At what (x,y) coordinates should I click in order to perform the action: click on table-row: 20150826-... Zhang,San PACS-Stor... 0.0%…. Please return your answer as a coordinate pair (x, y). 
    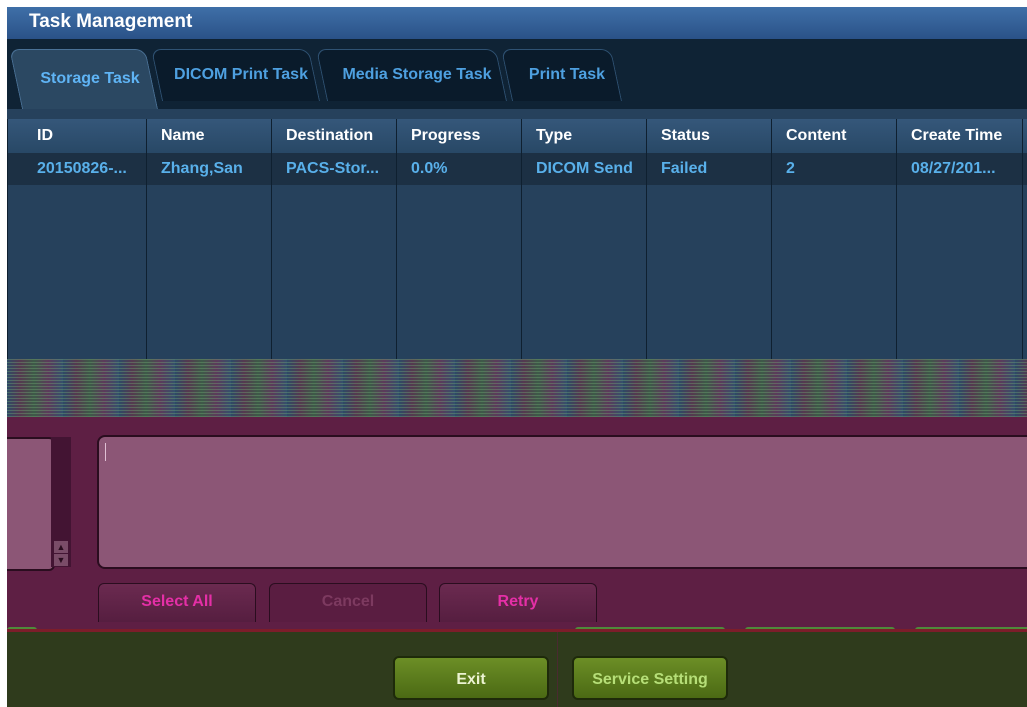
    Looking at the image, I should click on (517, 169).